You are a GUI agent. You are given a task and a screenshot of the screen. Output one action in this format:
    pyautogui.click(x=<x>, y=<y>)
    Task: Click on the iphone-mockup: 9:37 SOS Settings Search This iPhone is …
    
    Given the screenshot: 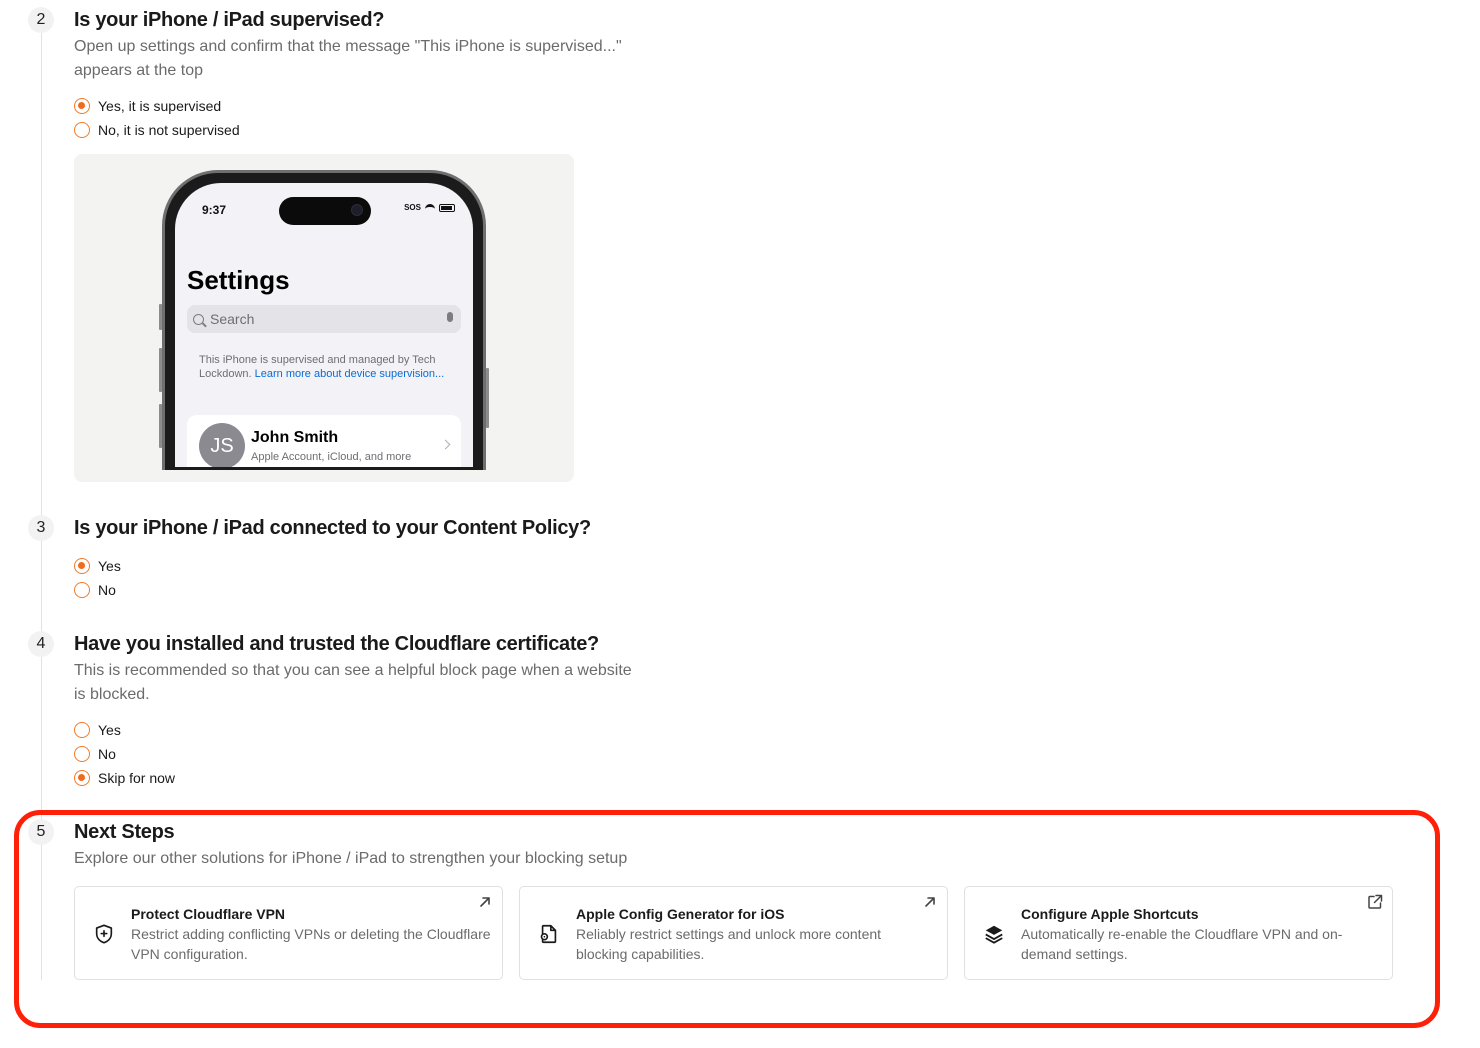 What is the action you would take?
    pyautogui.click(x=324, y=320)
    